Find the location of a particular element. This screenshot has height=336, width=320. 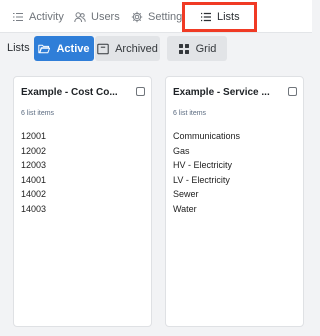

card-item-list: 12001 12002 12003 14001 14002 14003 is located at coordinates (33, 172).